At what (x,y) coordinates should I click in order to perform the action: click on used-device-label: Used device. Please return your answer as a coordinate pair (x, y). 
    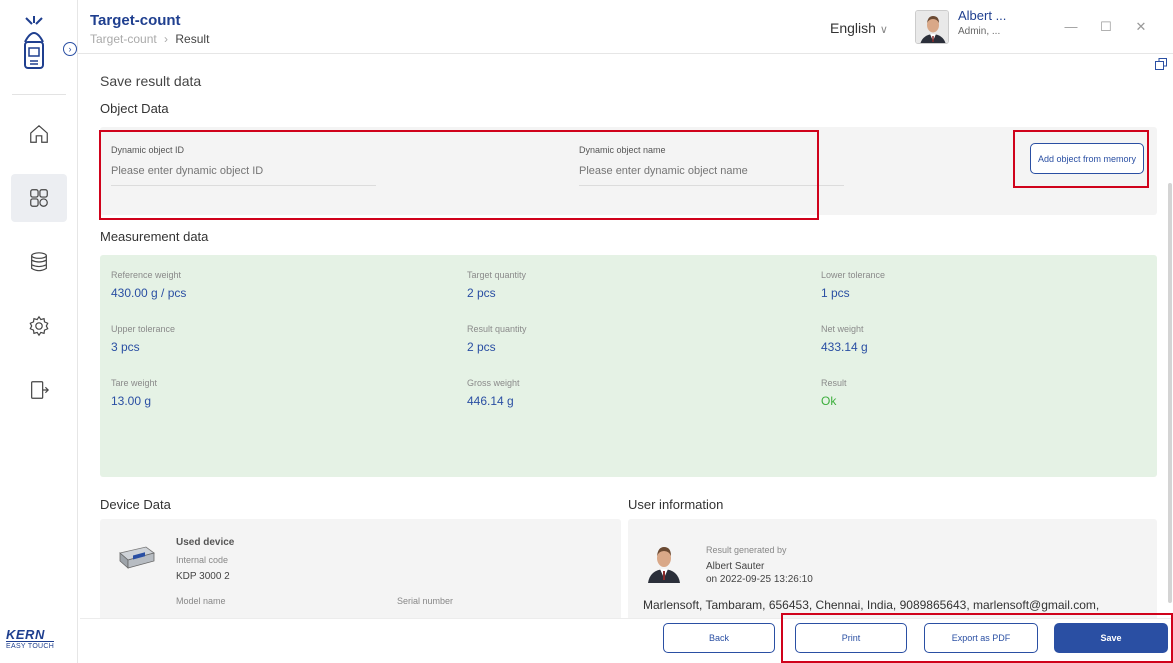
    Looking at the image, I should click on (205, 542).